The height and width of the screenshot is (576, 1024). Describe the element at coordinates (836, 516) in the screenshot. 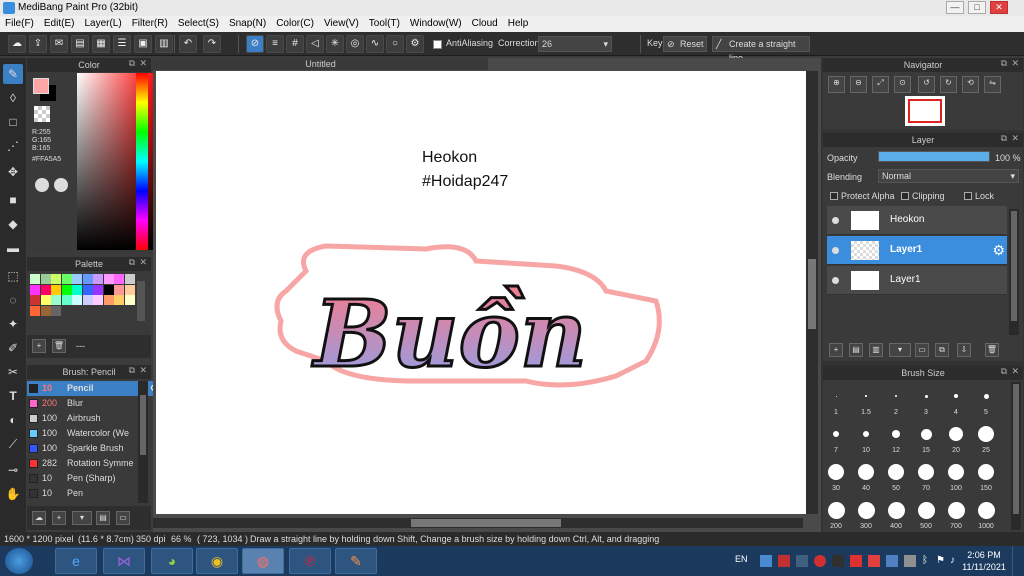

I see `brush-size-option: 200` at that location.